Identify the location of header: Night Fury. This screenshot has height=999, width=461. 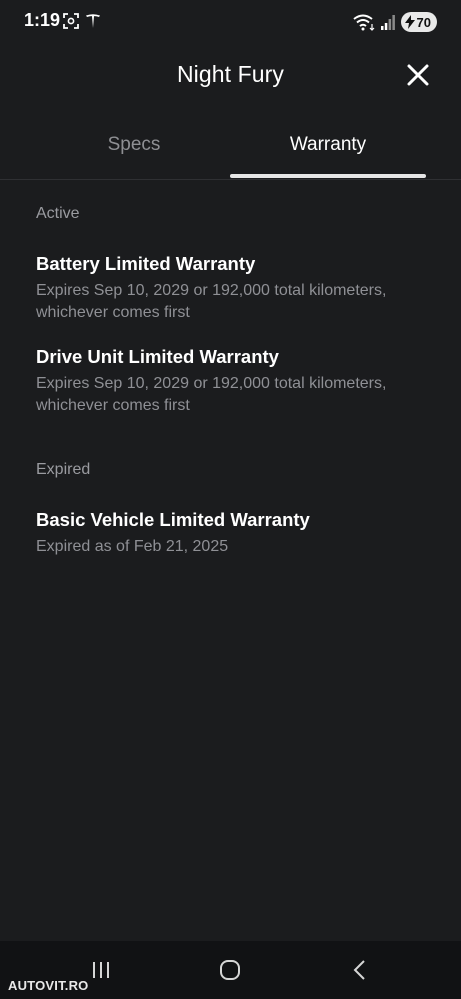
(230, 75).